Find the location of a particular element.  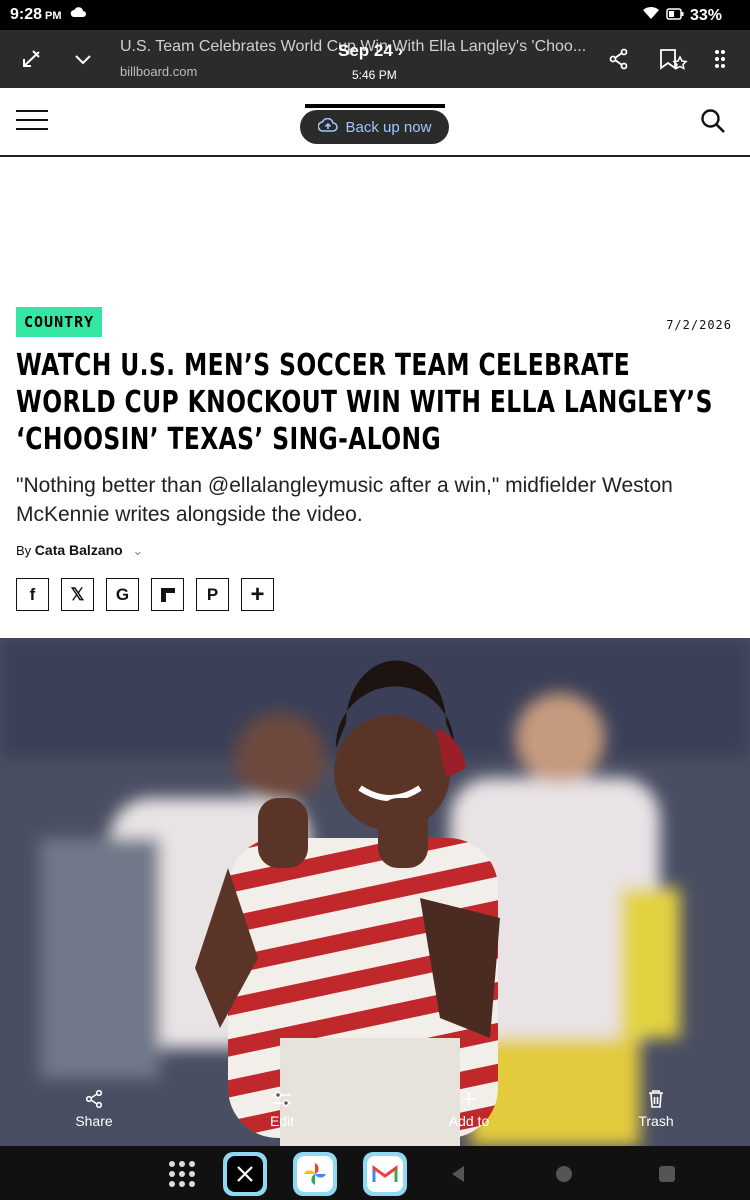

status-bar: 9:28 PM 33% is located at coordinates (375, 15).